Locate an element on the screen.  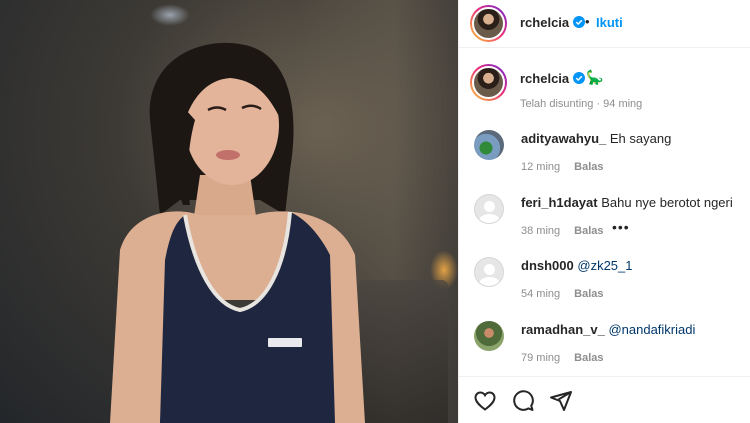
comment-icon is located at coordinates (523, 401).